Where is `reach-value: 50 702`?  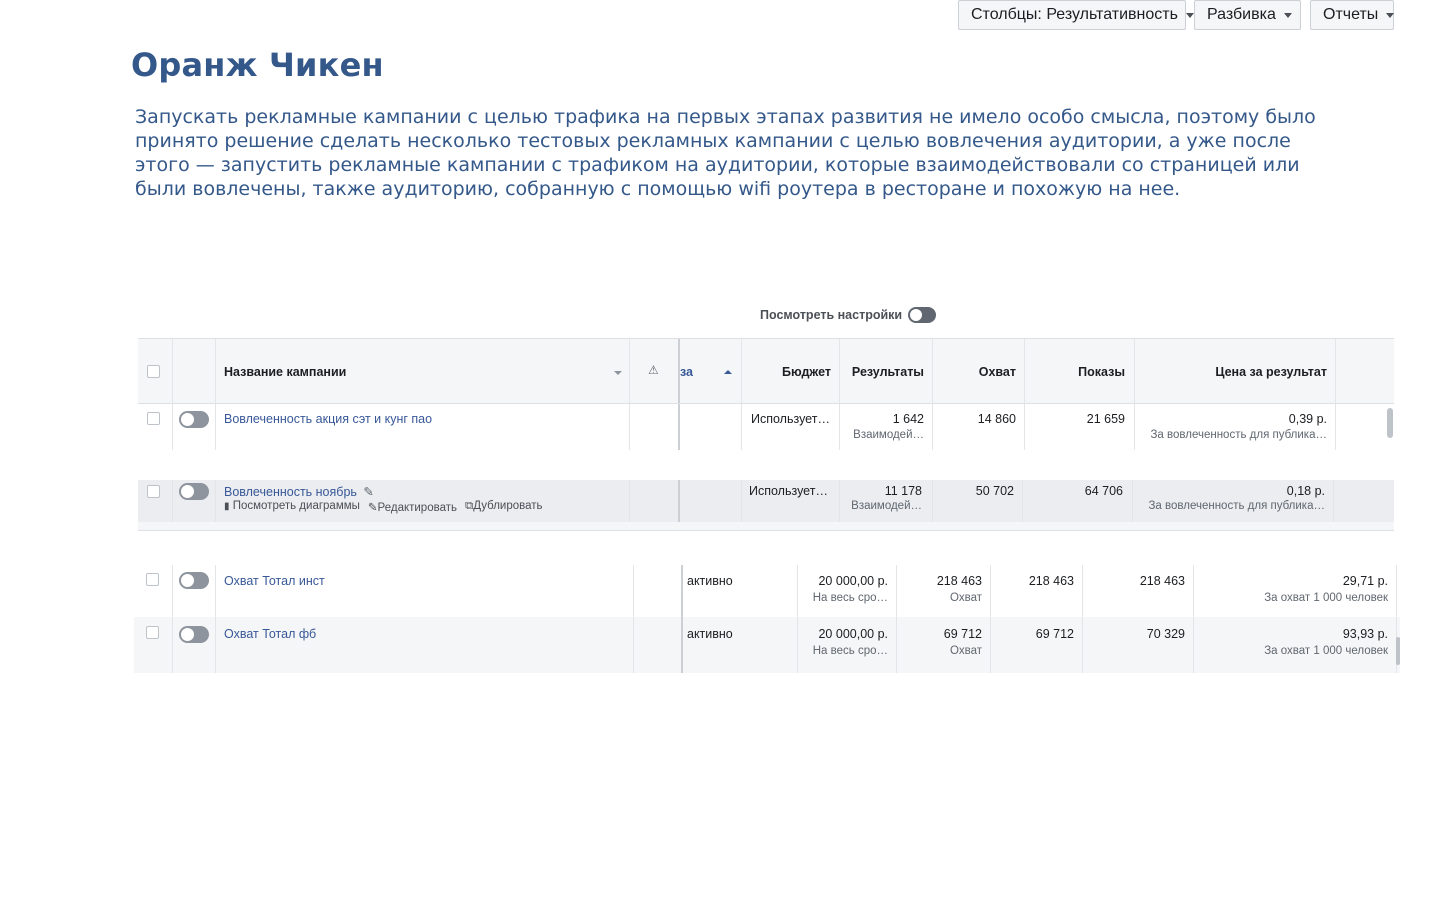
reach-value: 50 702 is located at coordinates (994, 491).